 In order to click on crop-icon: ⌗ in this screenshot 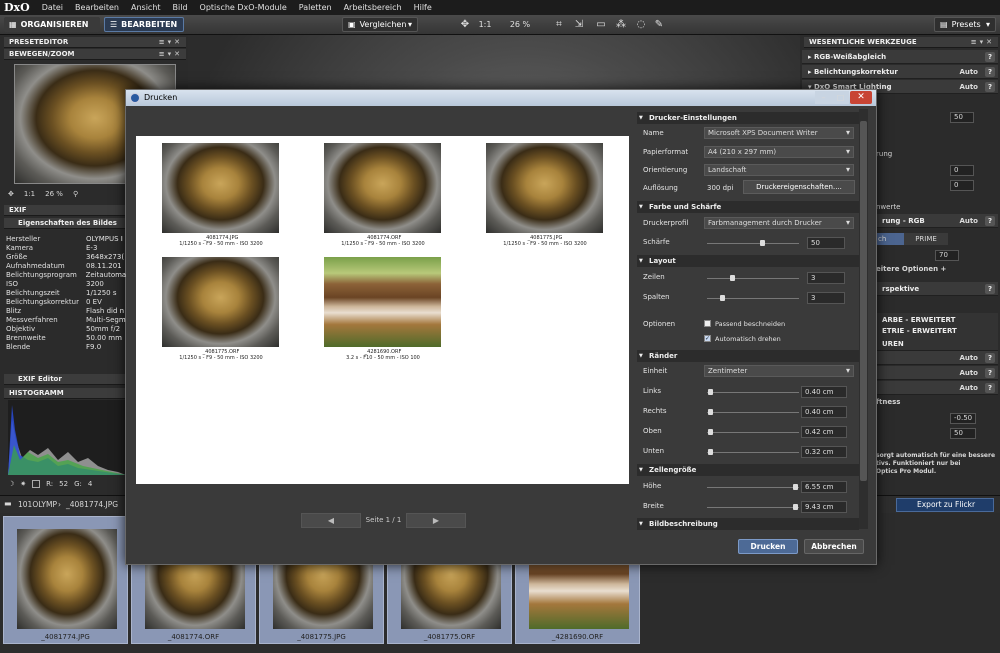, I will do `click(559, 24)`.